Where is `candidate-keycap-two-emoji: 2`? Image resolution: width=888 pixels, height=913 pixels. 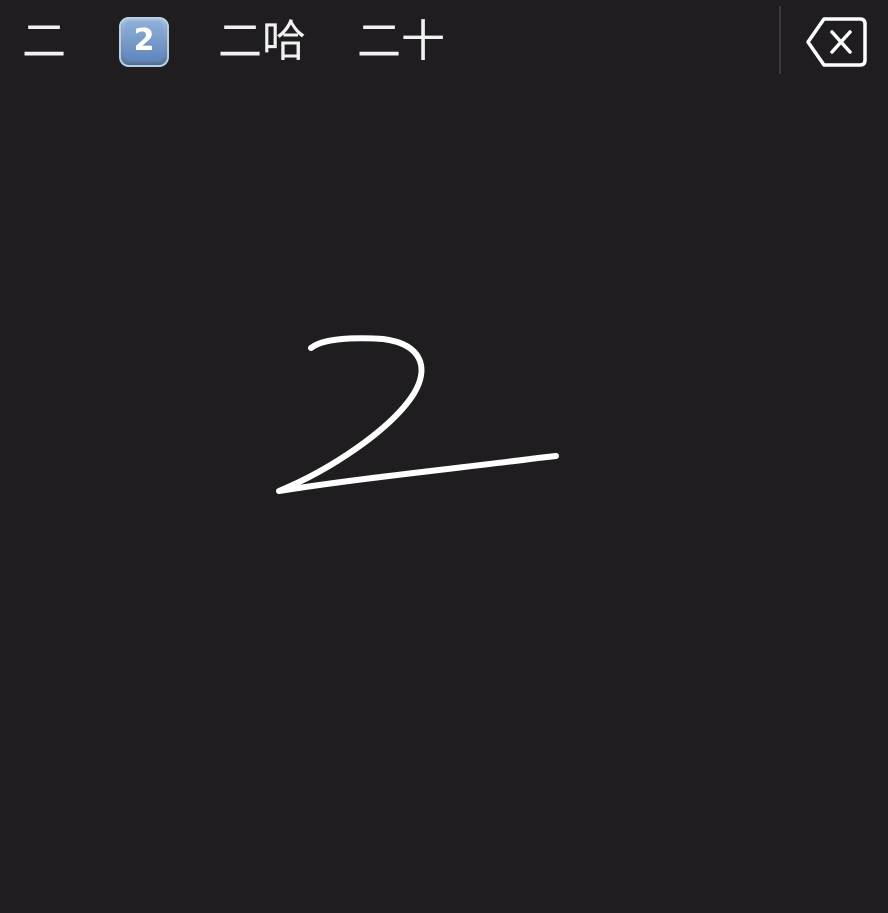 candidate-keycap-two-emoji: 2 is located at coordinates (144, 42).